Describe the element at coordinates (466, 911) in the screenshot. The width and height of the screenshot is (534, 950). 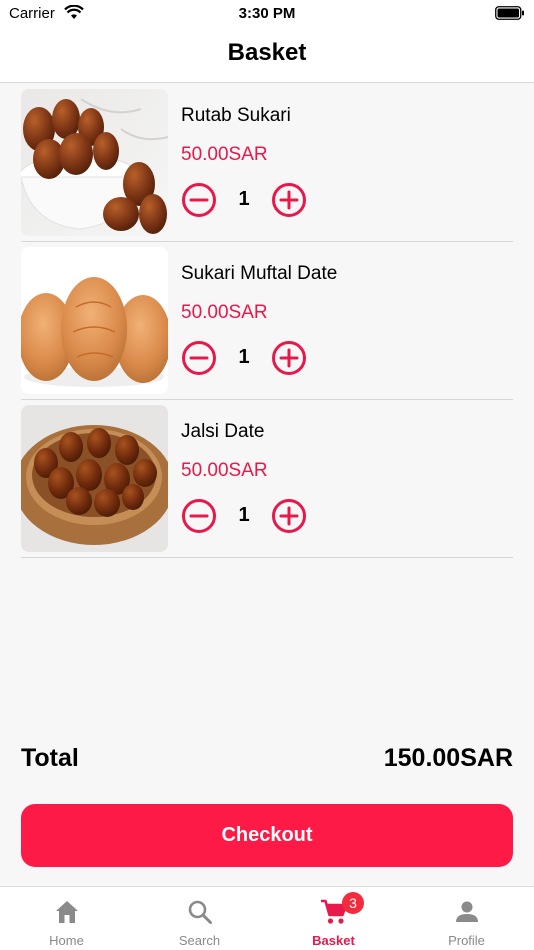
I see `profile-icon` at that location.